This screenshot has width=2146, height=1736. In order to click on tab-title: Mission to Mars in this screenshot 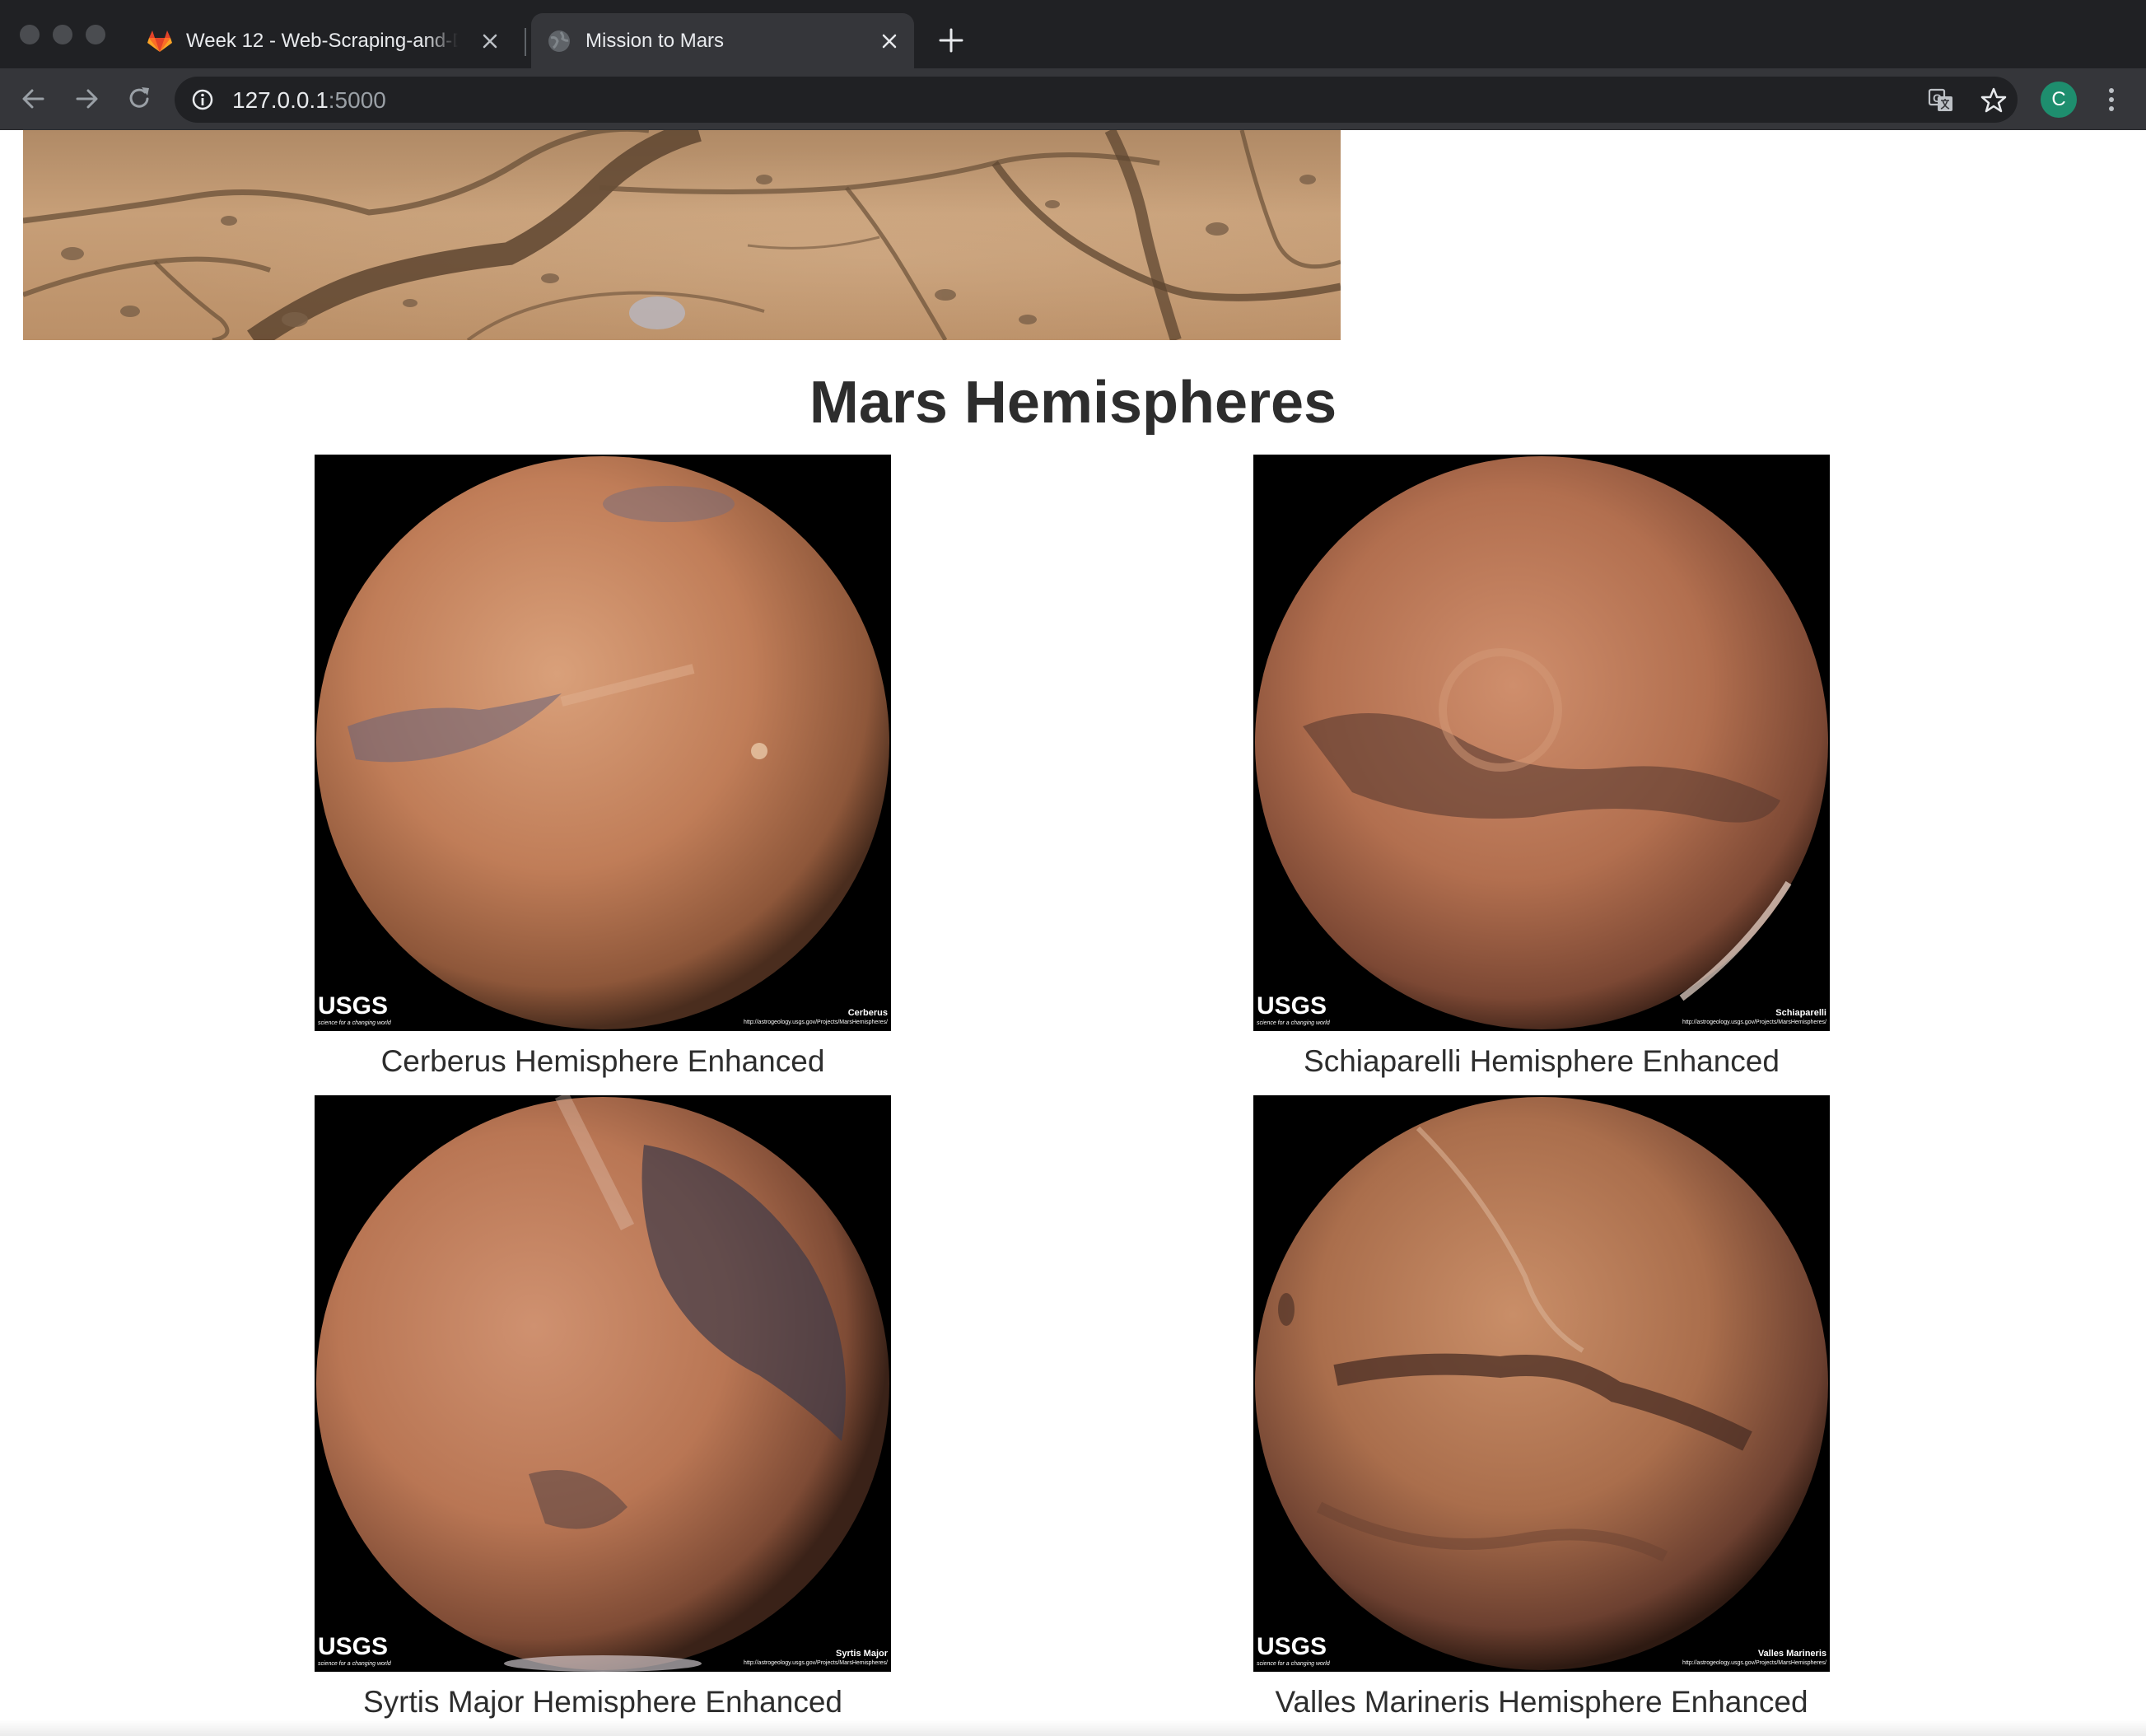, I will do `click(655, 41)`.